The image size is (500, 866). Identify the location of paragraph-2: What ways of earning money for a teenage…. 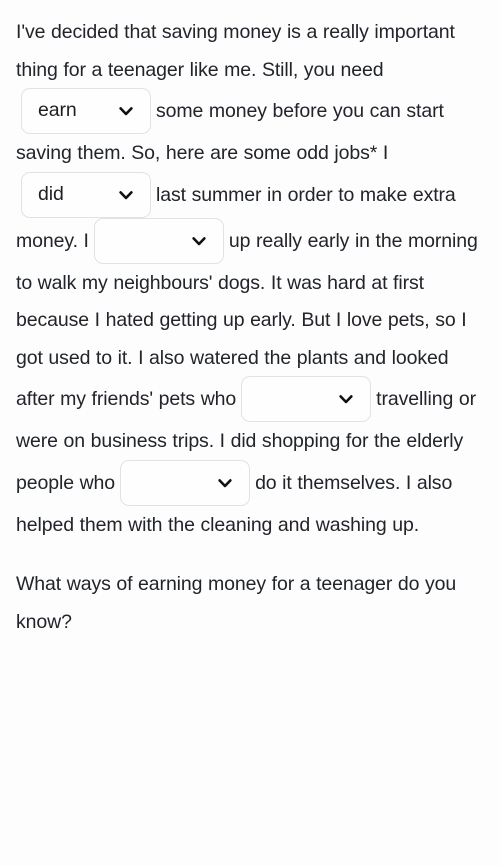
(250, 603).